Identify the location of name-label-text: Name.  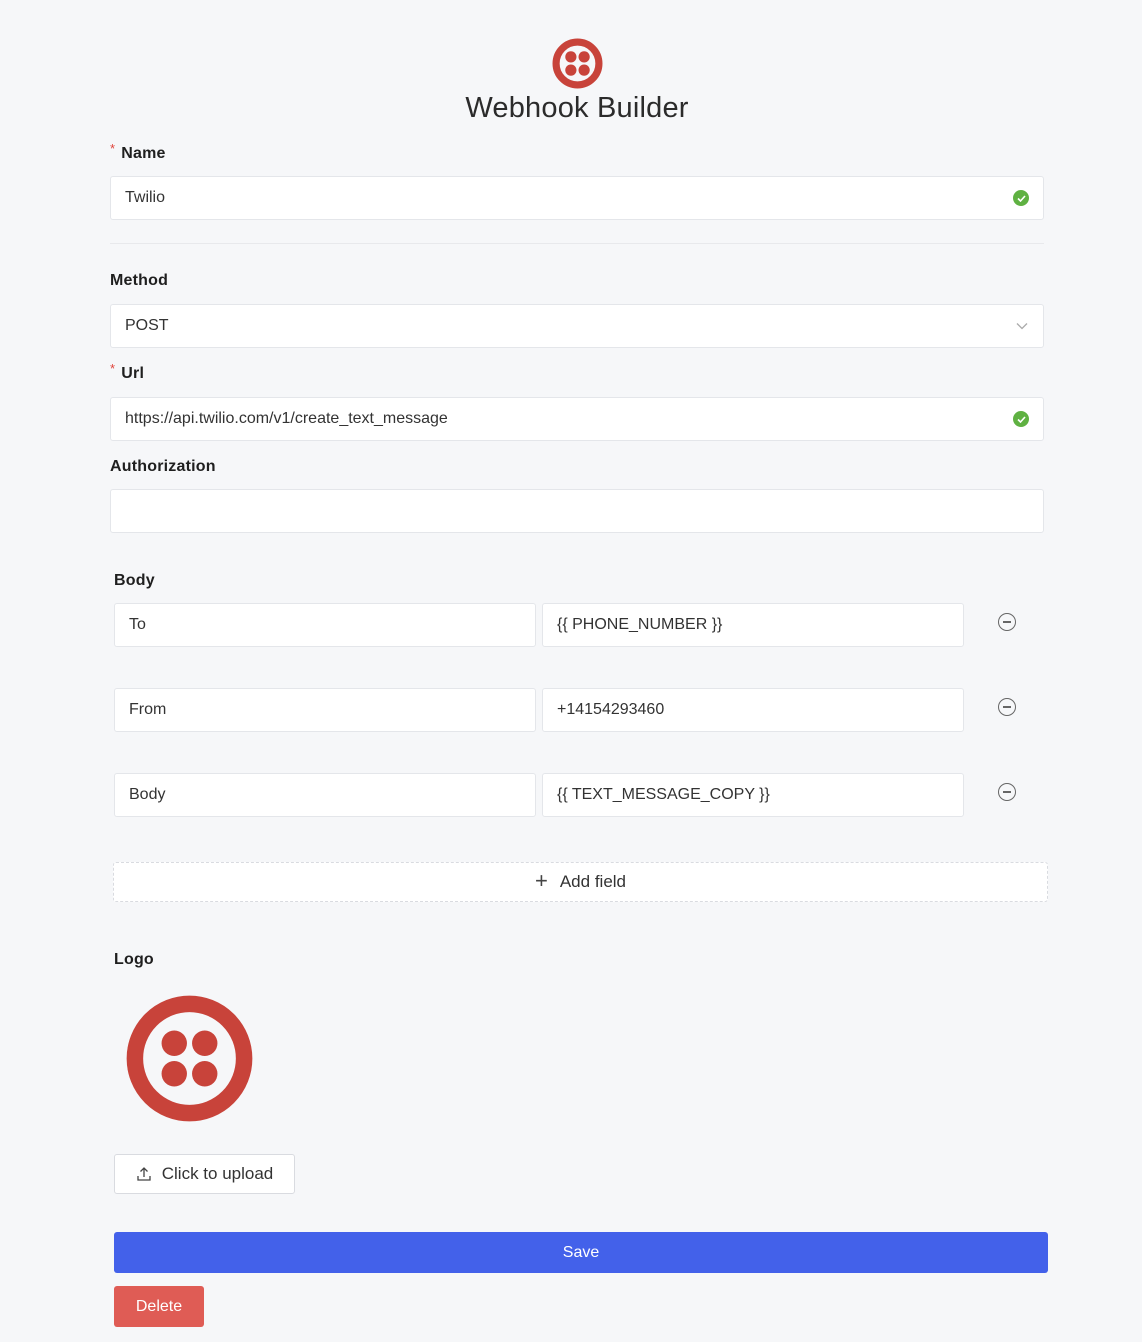
(143, 153).